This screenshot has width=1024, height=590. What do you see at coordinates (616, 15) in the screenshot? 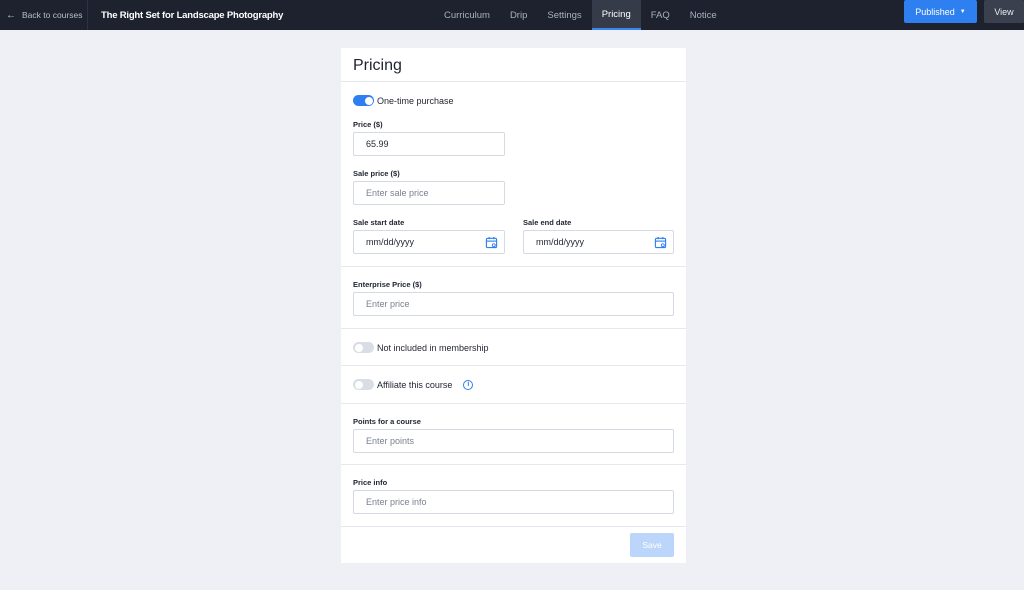
I see `tab-pricing: Pricing` at bounding box center [616, 15].